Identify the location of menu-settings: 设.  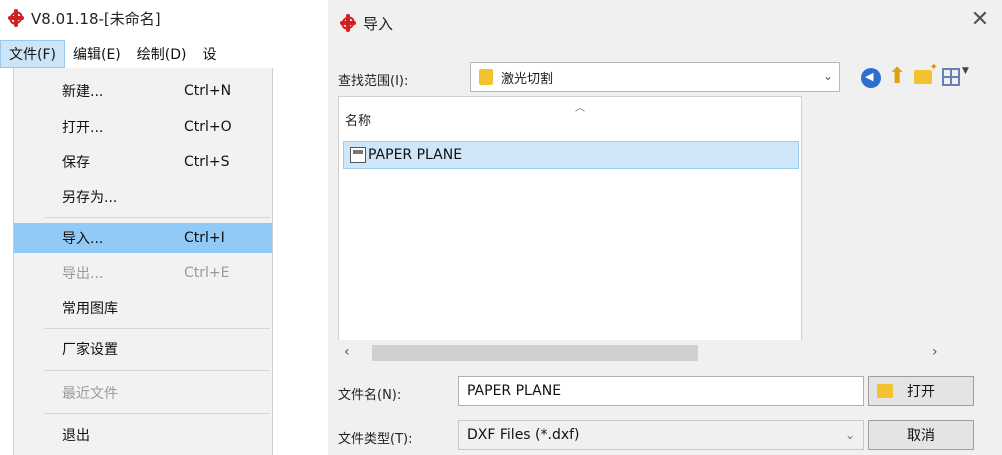
(209, 54).